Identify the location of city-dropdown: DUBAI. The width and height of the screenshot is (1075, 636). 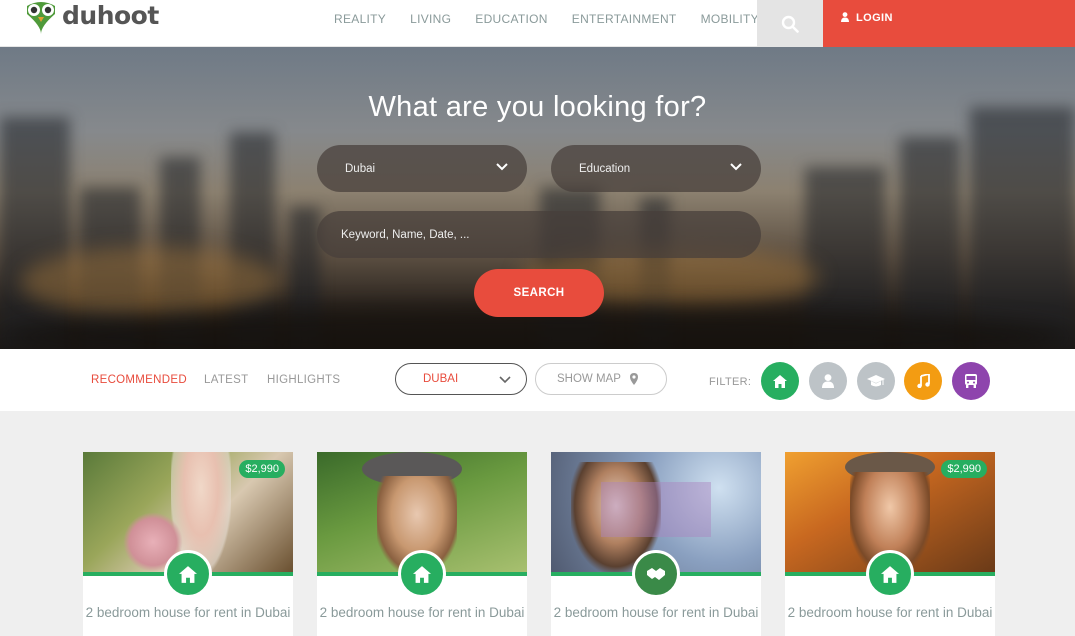
(461, 379).